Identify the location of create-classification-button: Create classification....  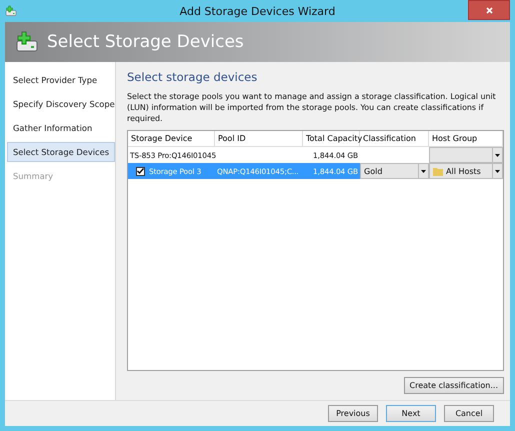
(454, 385).